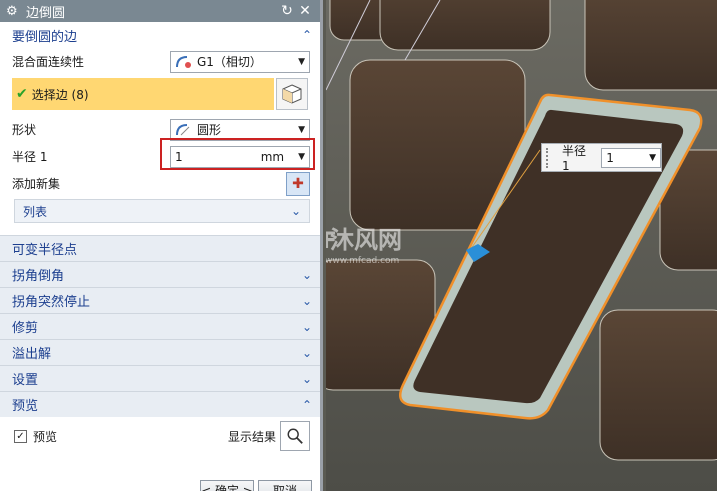  I want to click on section-label: 拐角倒角, so click(38, 276).